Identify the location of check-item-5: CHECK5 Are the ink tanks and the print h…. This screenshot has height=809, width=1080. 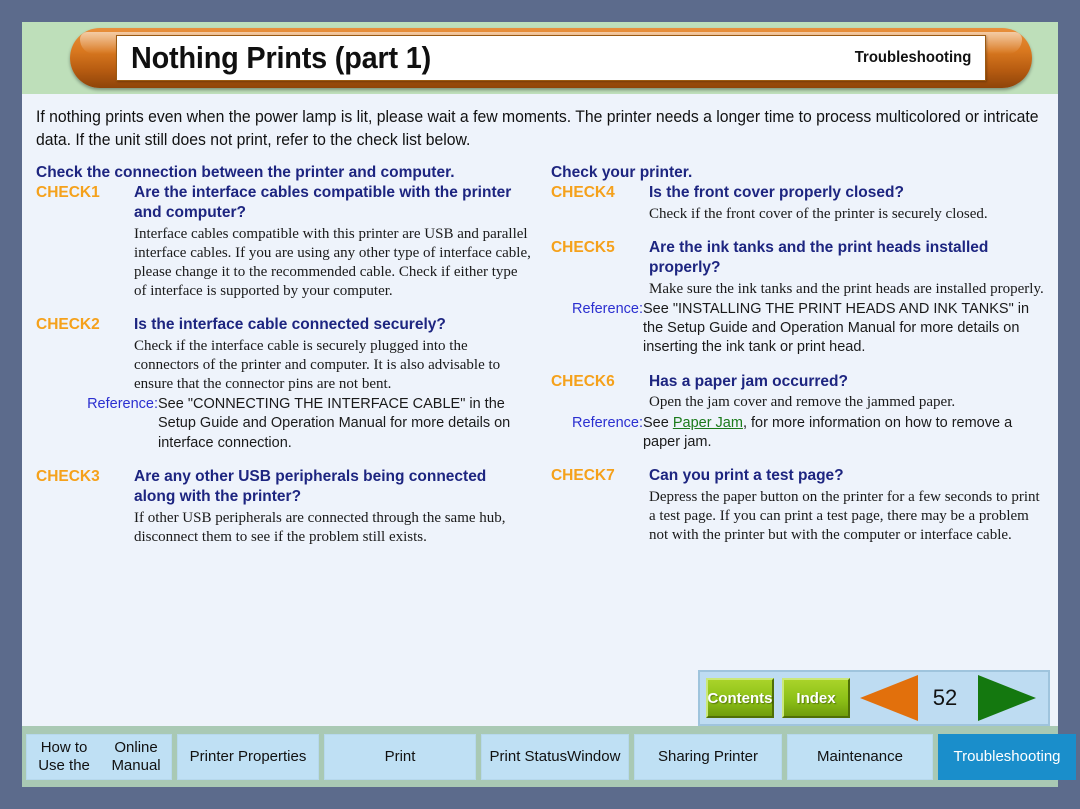
(797, 268).